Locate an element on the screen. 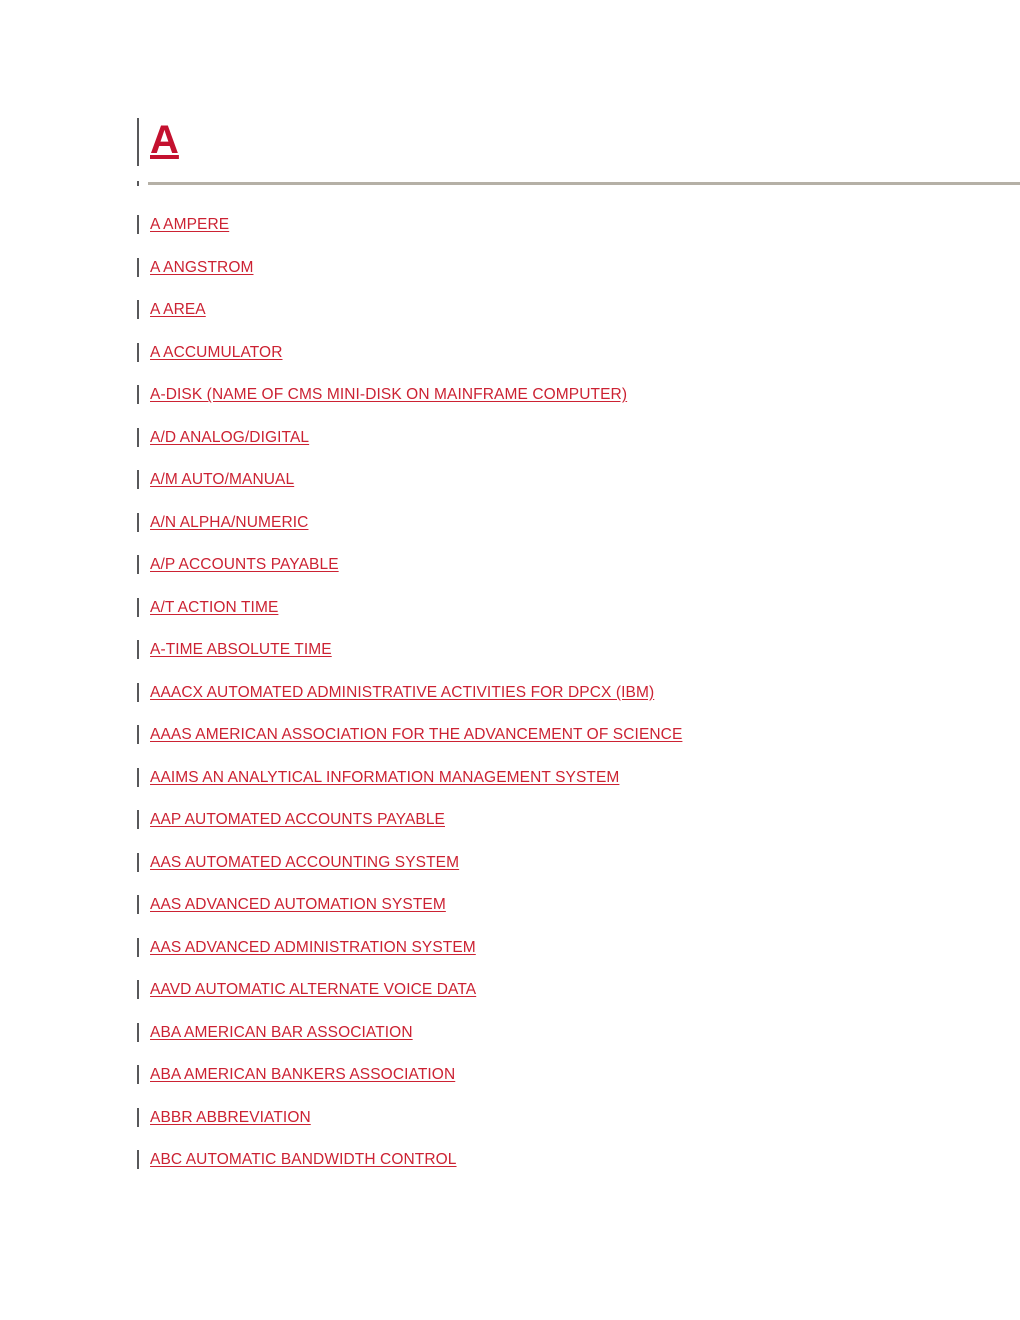 Image resolution: width=1020 pixels, height=1320 pixels. glossary-entry-link: AAP AUTOMATED ACCOUNTS PAYABLE is located at coordinates (297, 819).